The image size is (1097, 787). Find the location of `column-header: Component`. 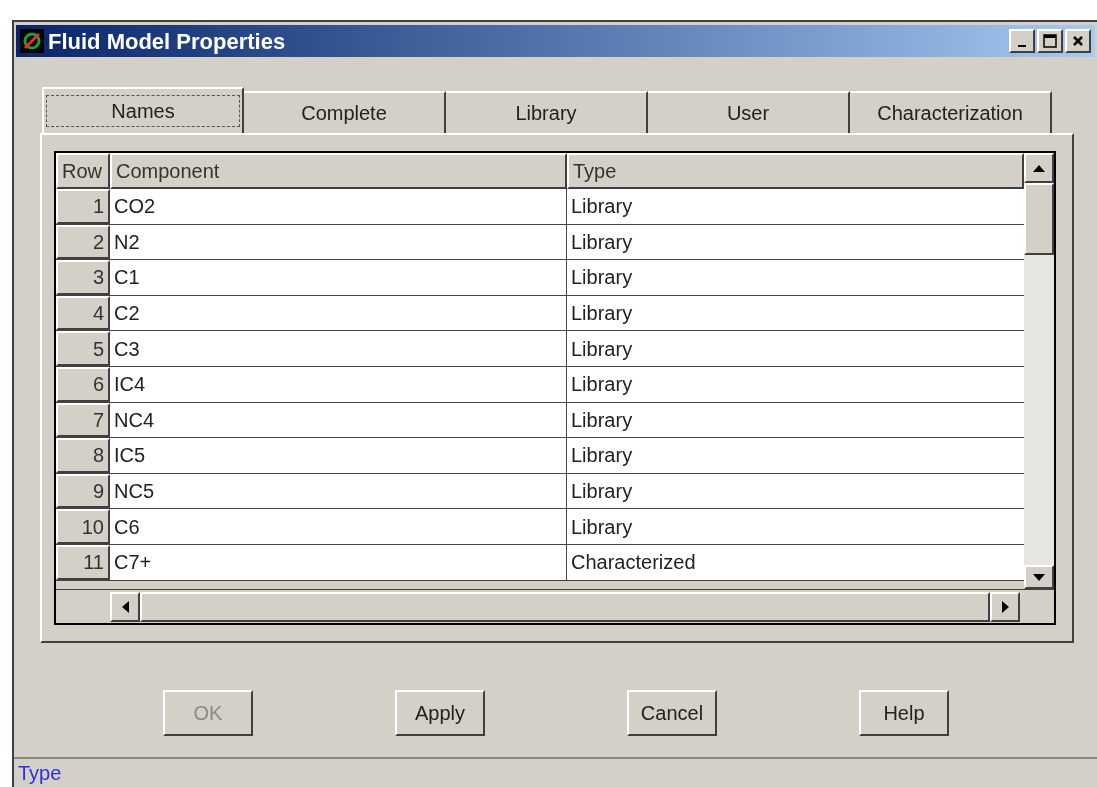

column-header: Component is located at coordinates (338, 171).